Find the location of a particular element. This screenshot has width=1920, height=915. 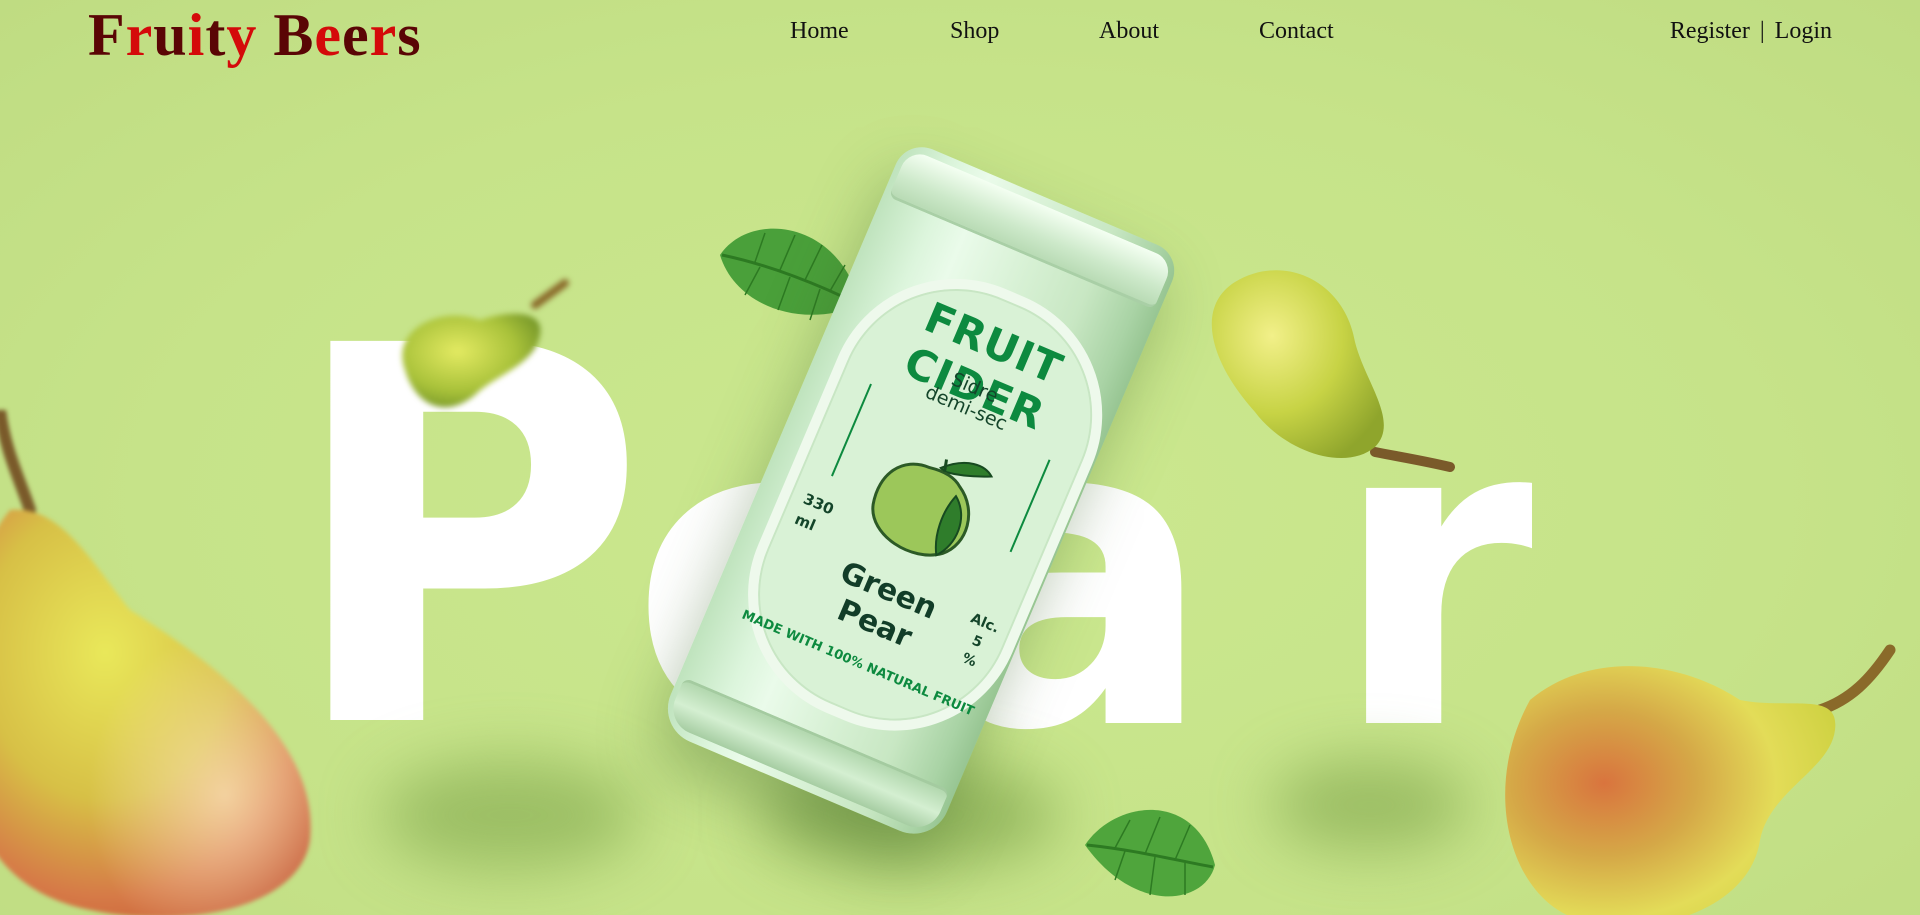

brand-letter: i is located at coordinates (196, 35).